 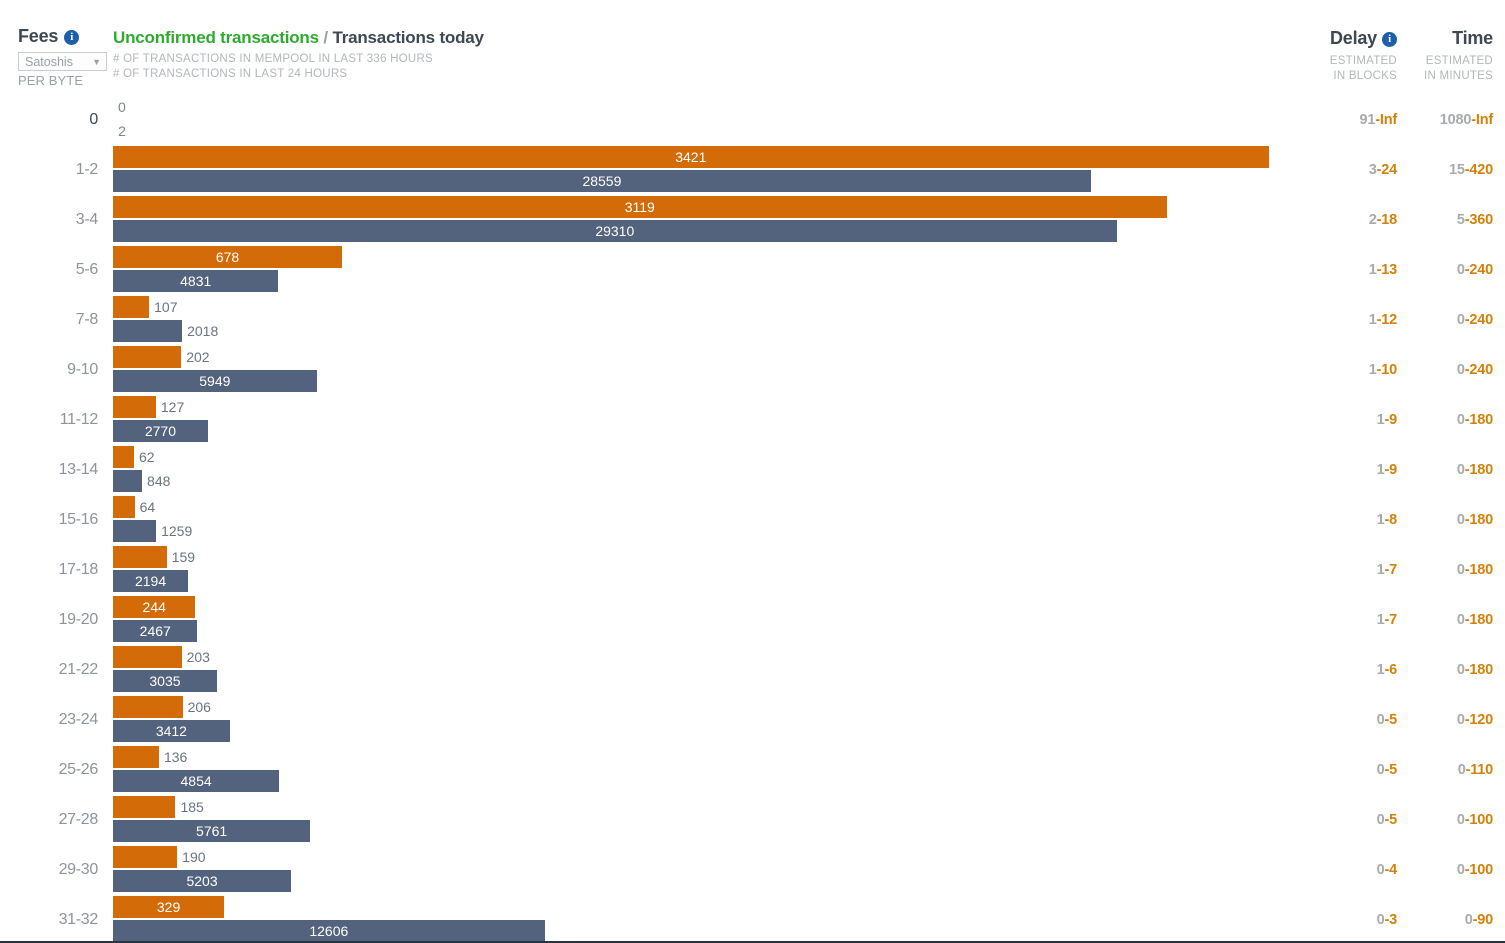 I want to click on bar-value-label: 848, so click(x=159, y=481).